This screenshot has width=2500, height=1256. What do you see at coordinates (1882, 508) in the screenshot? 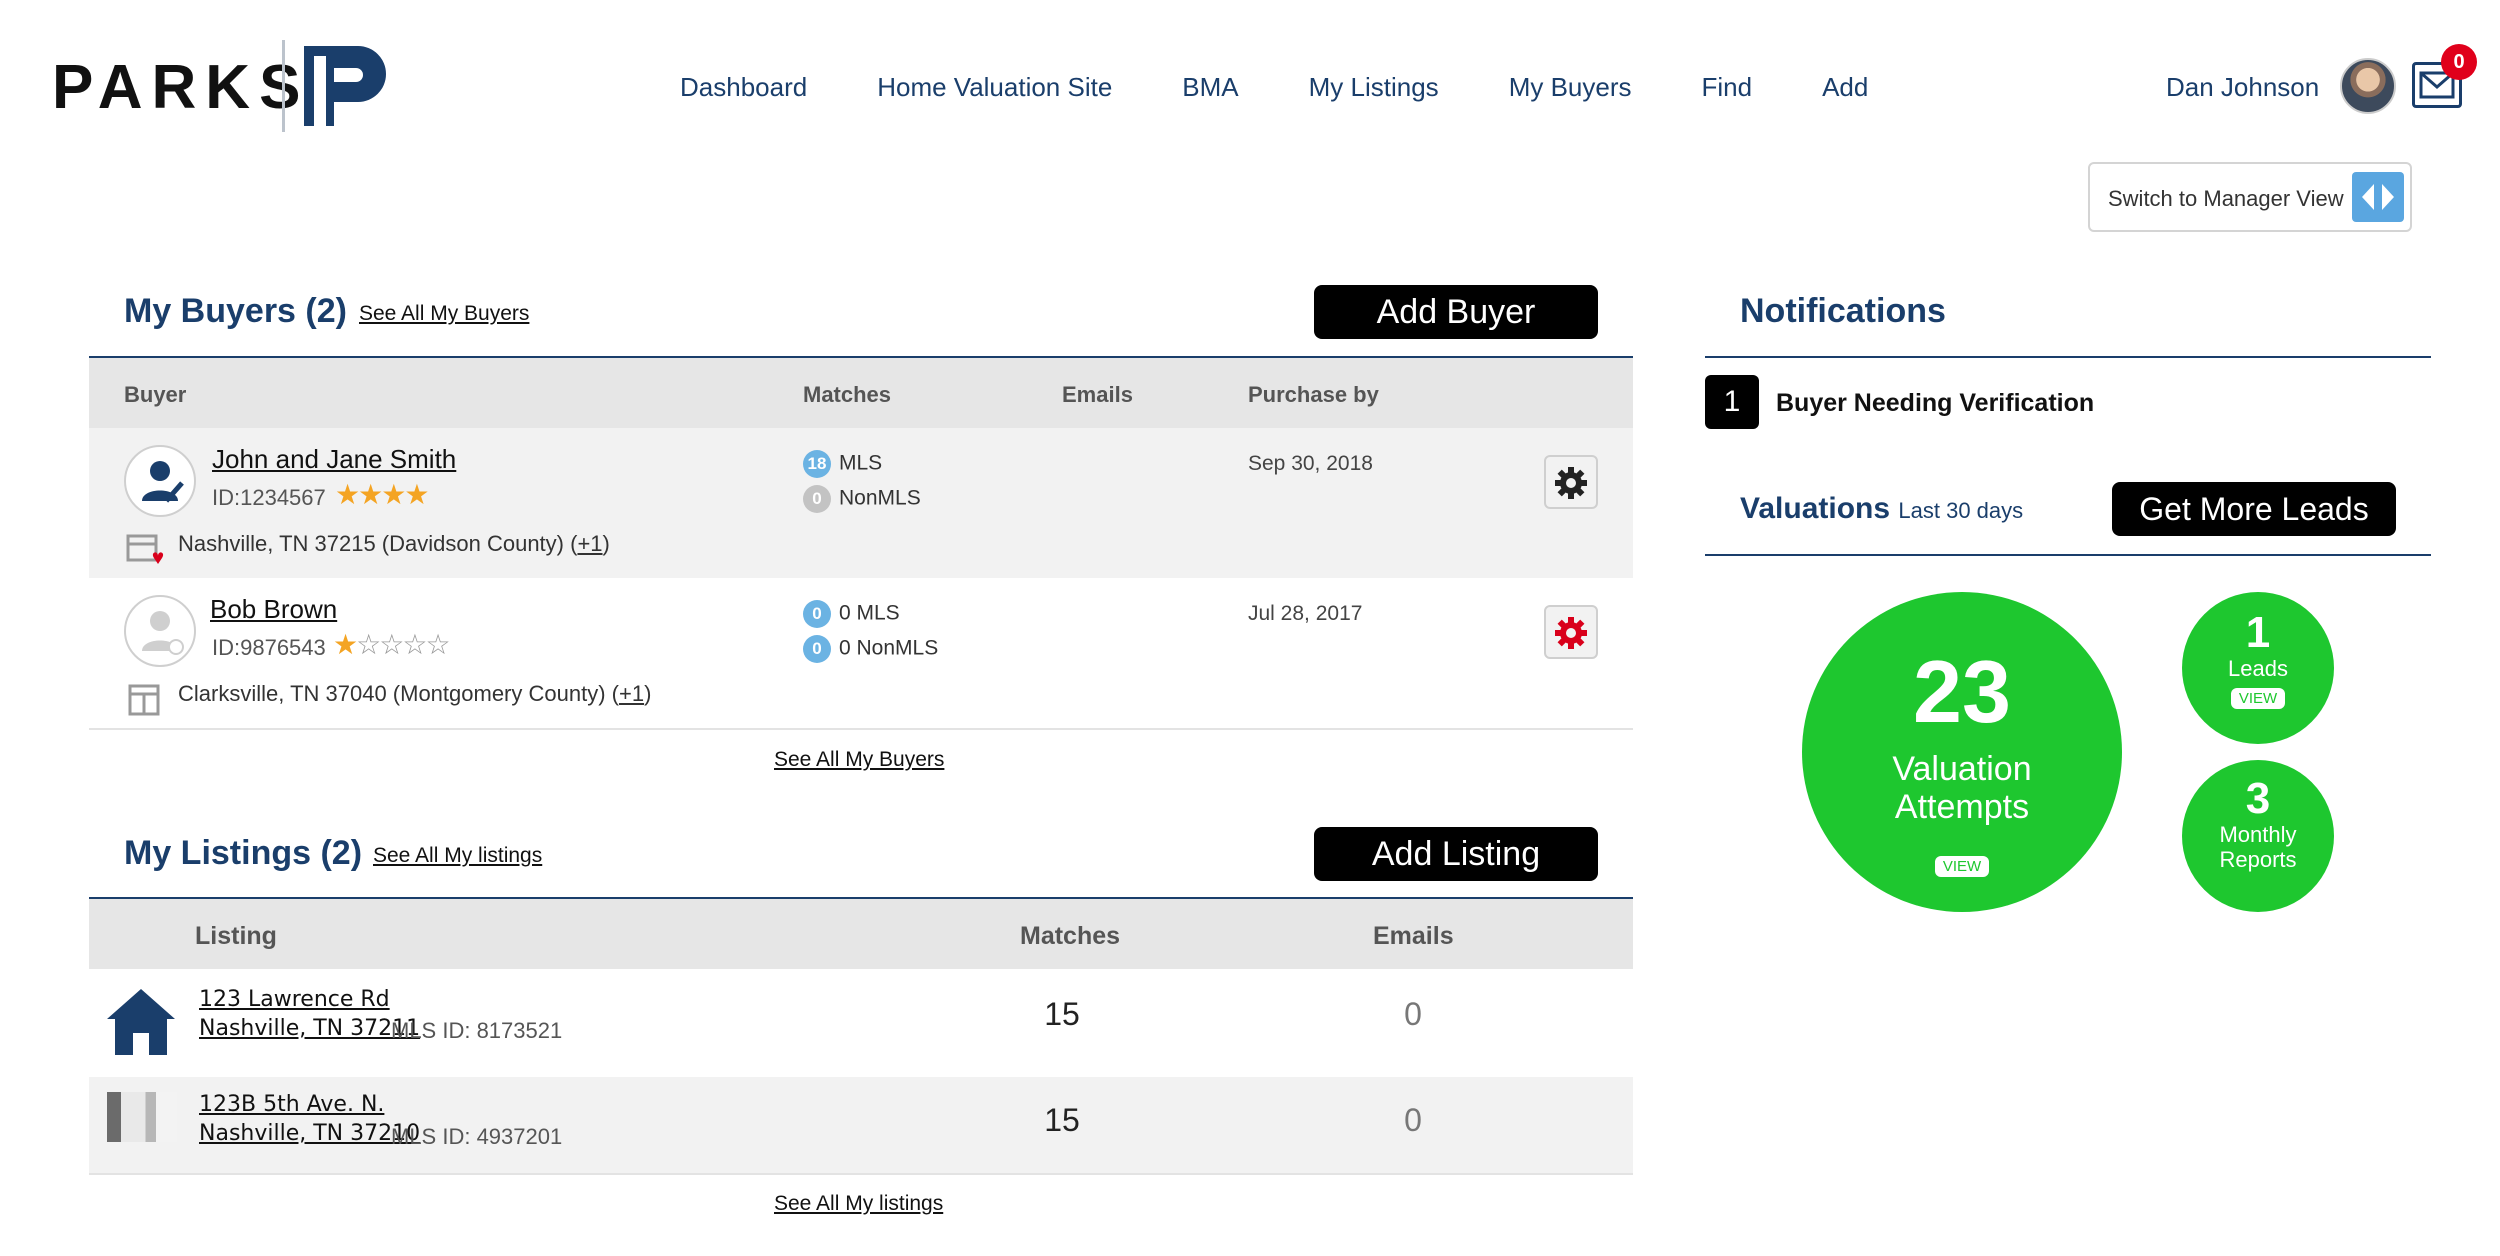
I see `valuations-title: Valuations Last 30 days` at bounding box center [1882, 508].